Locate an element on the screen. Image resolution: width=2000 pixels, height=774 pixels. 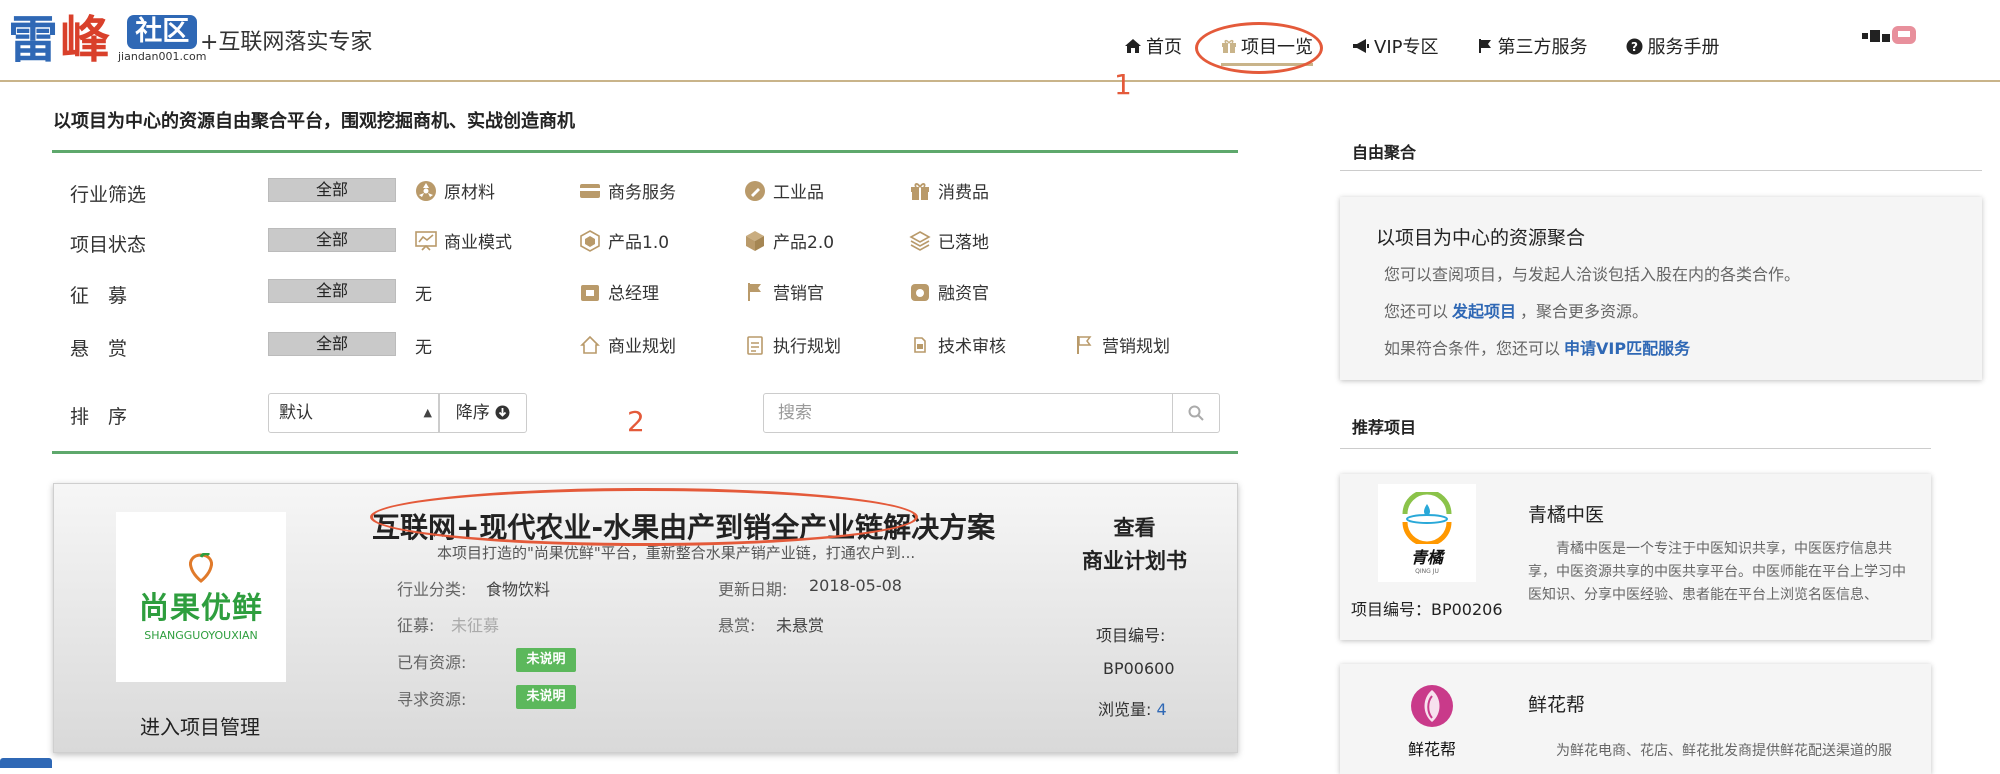
briefcase-icon is located at coordinates (590, 292).